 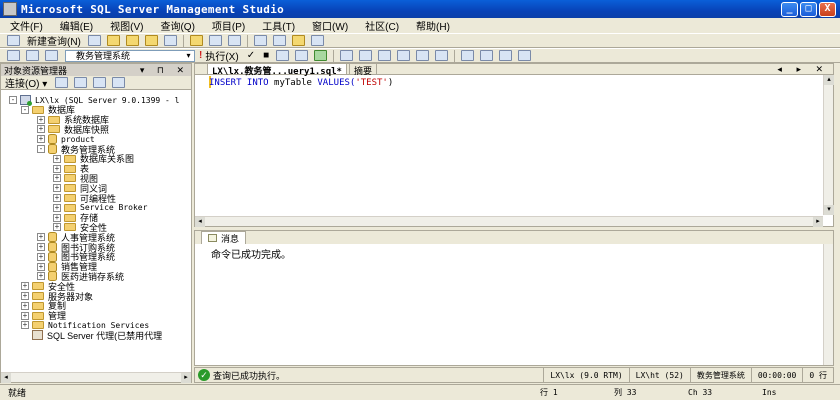 What do you see at coordinates (81, 82) in the screenshot?
I see `stop-icon` at bounding box center [81, 82].